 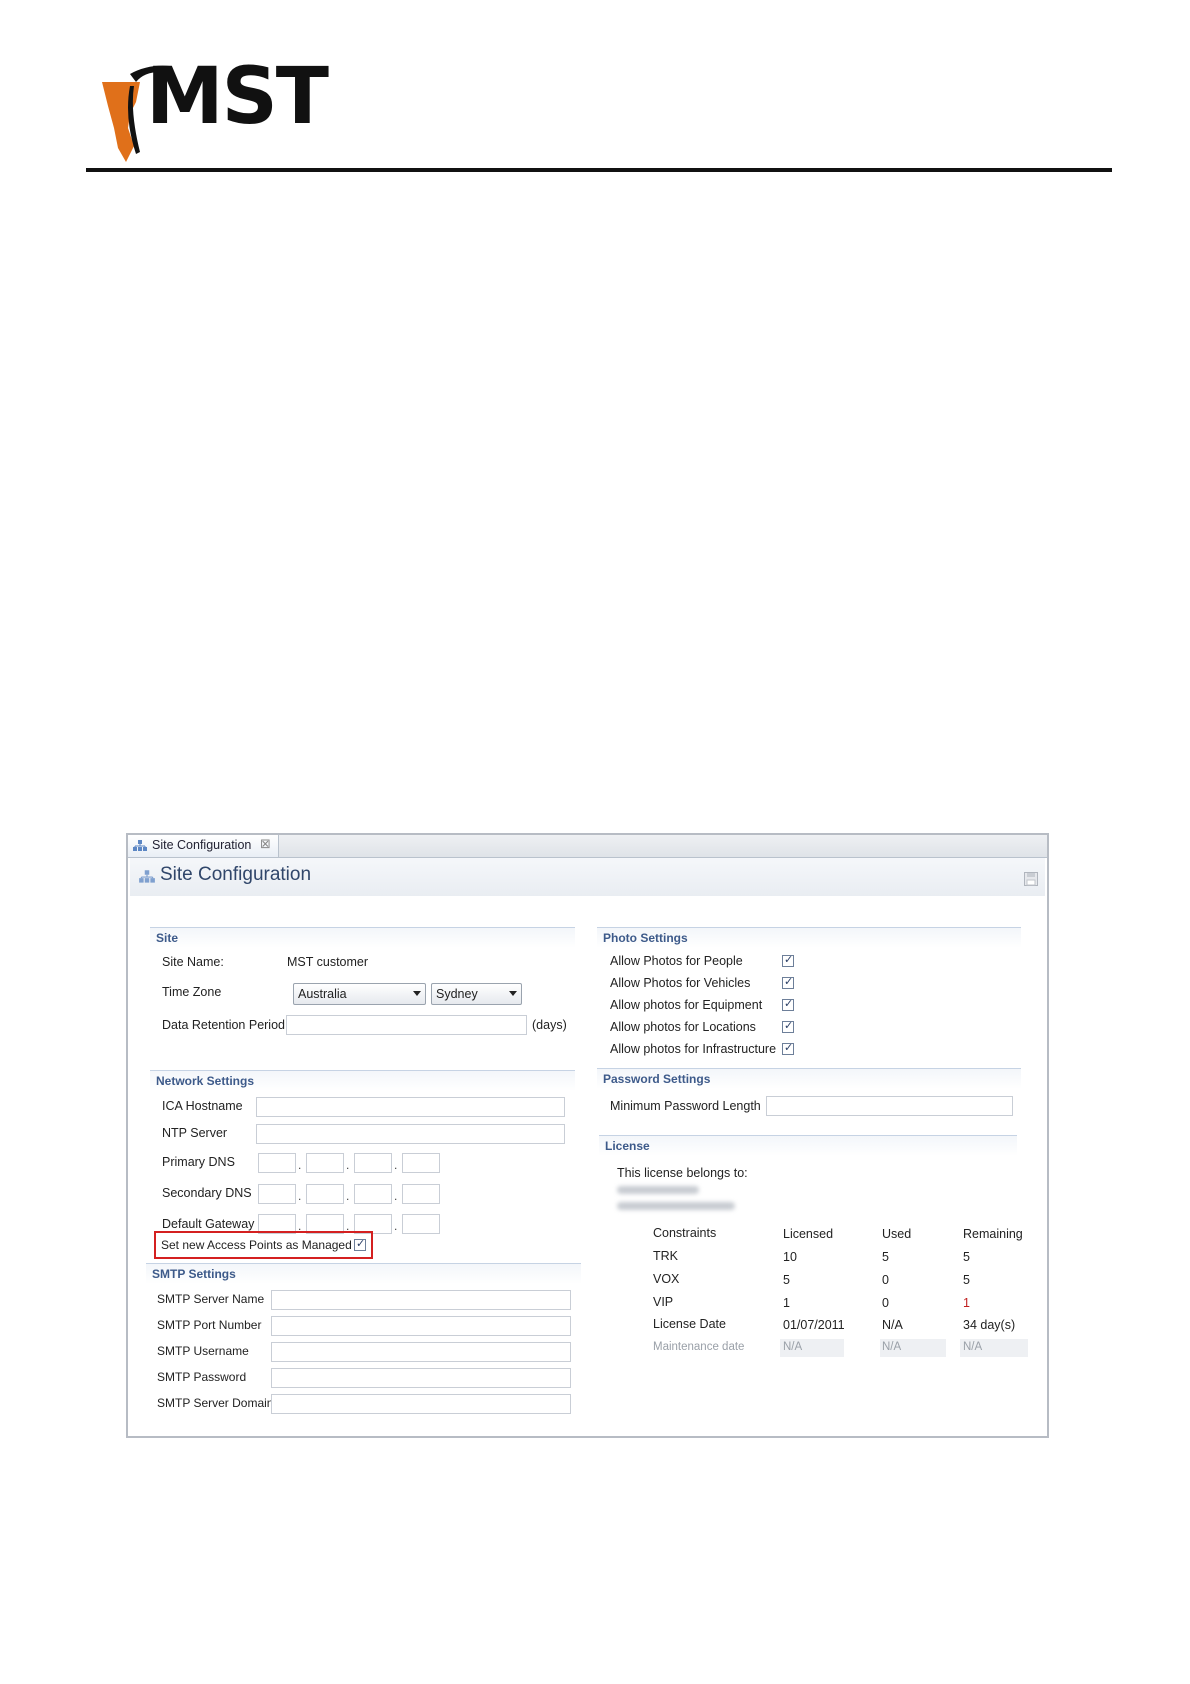 What do you see at coordinates (587, 846) in the screenshot?
I see `tab-bar: Site Configuration ⊠` at bounding box center [587, 846].